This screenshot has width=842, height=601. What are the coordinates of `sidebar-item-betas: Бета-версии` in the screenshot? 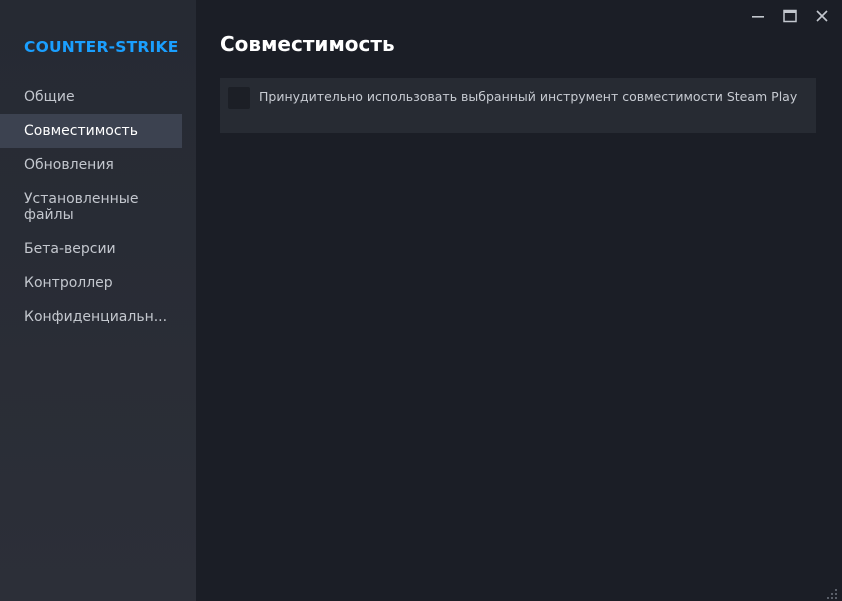 It's located at (91, 249).